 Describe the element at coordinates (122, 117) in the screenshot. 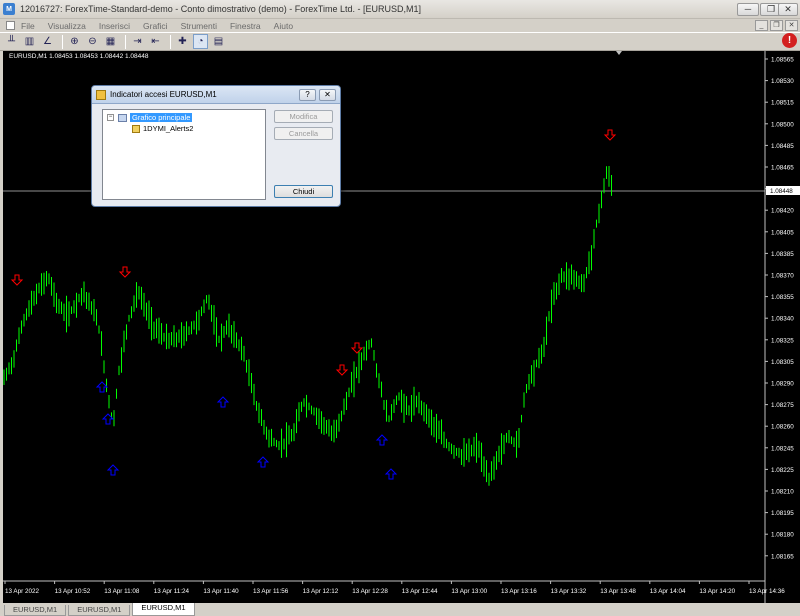

I see `chart-window-icon` at that location.